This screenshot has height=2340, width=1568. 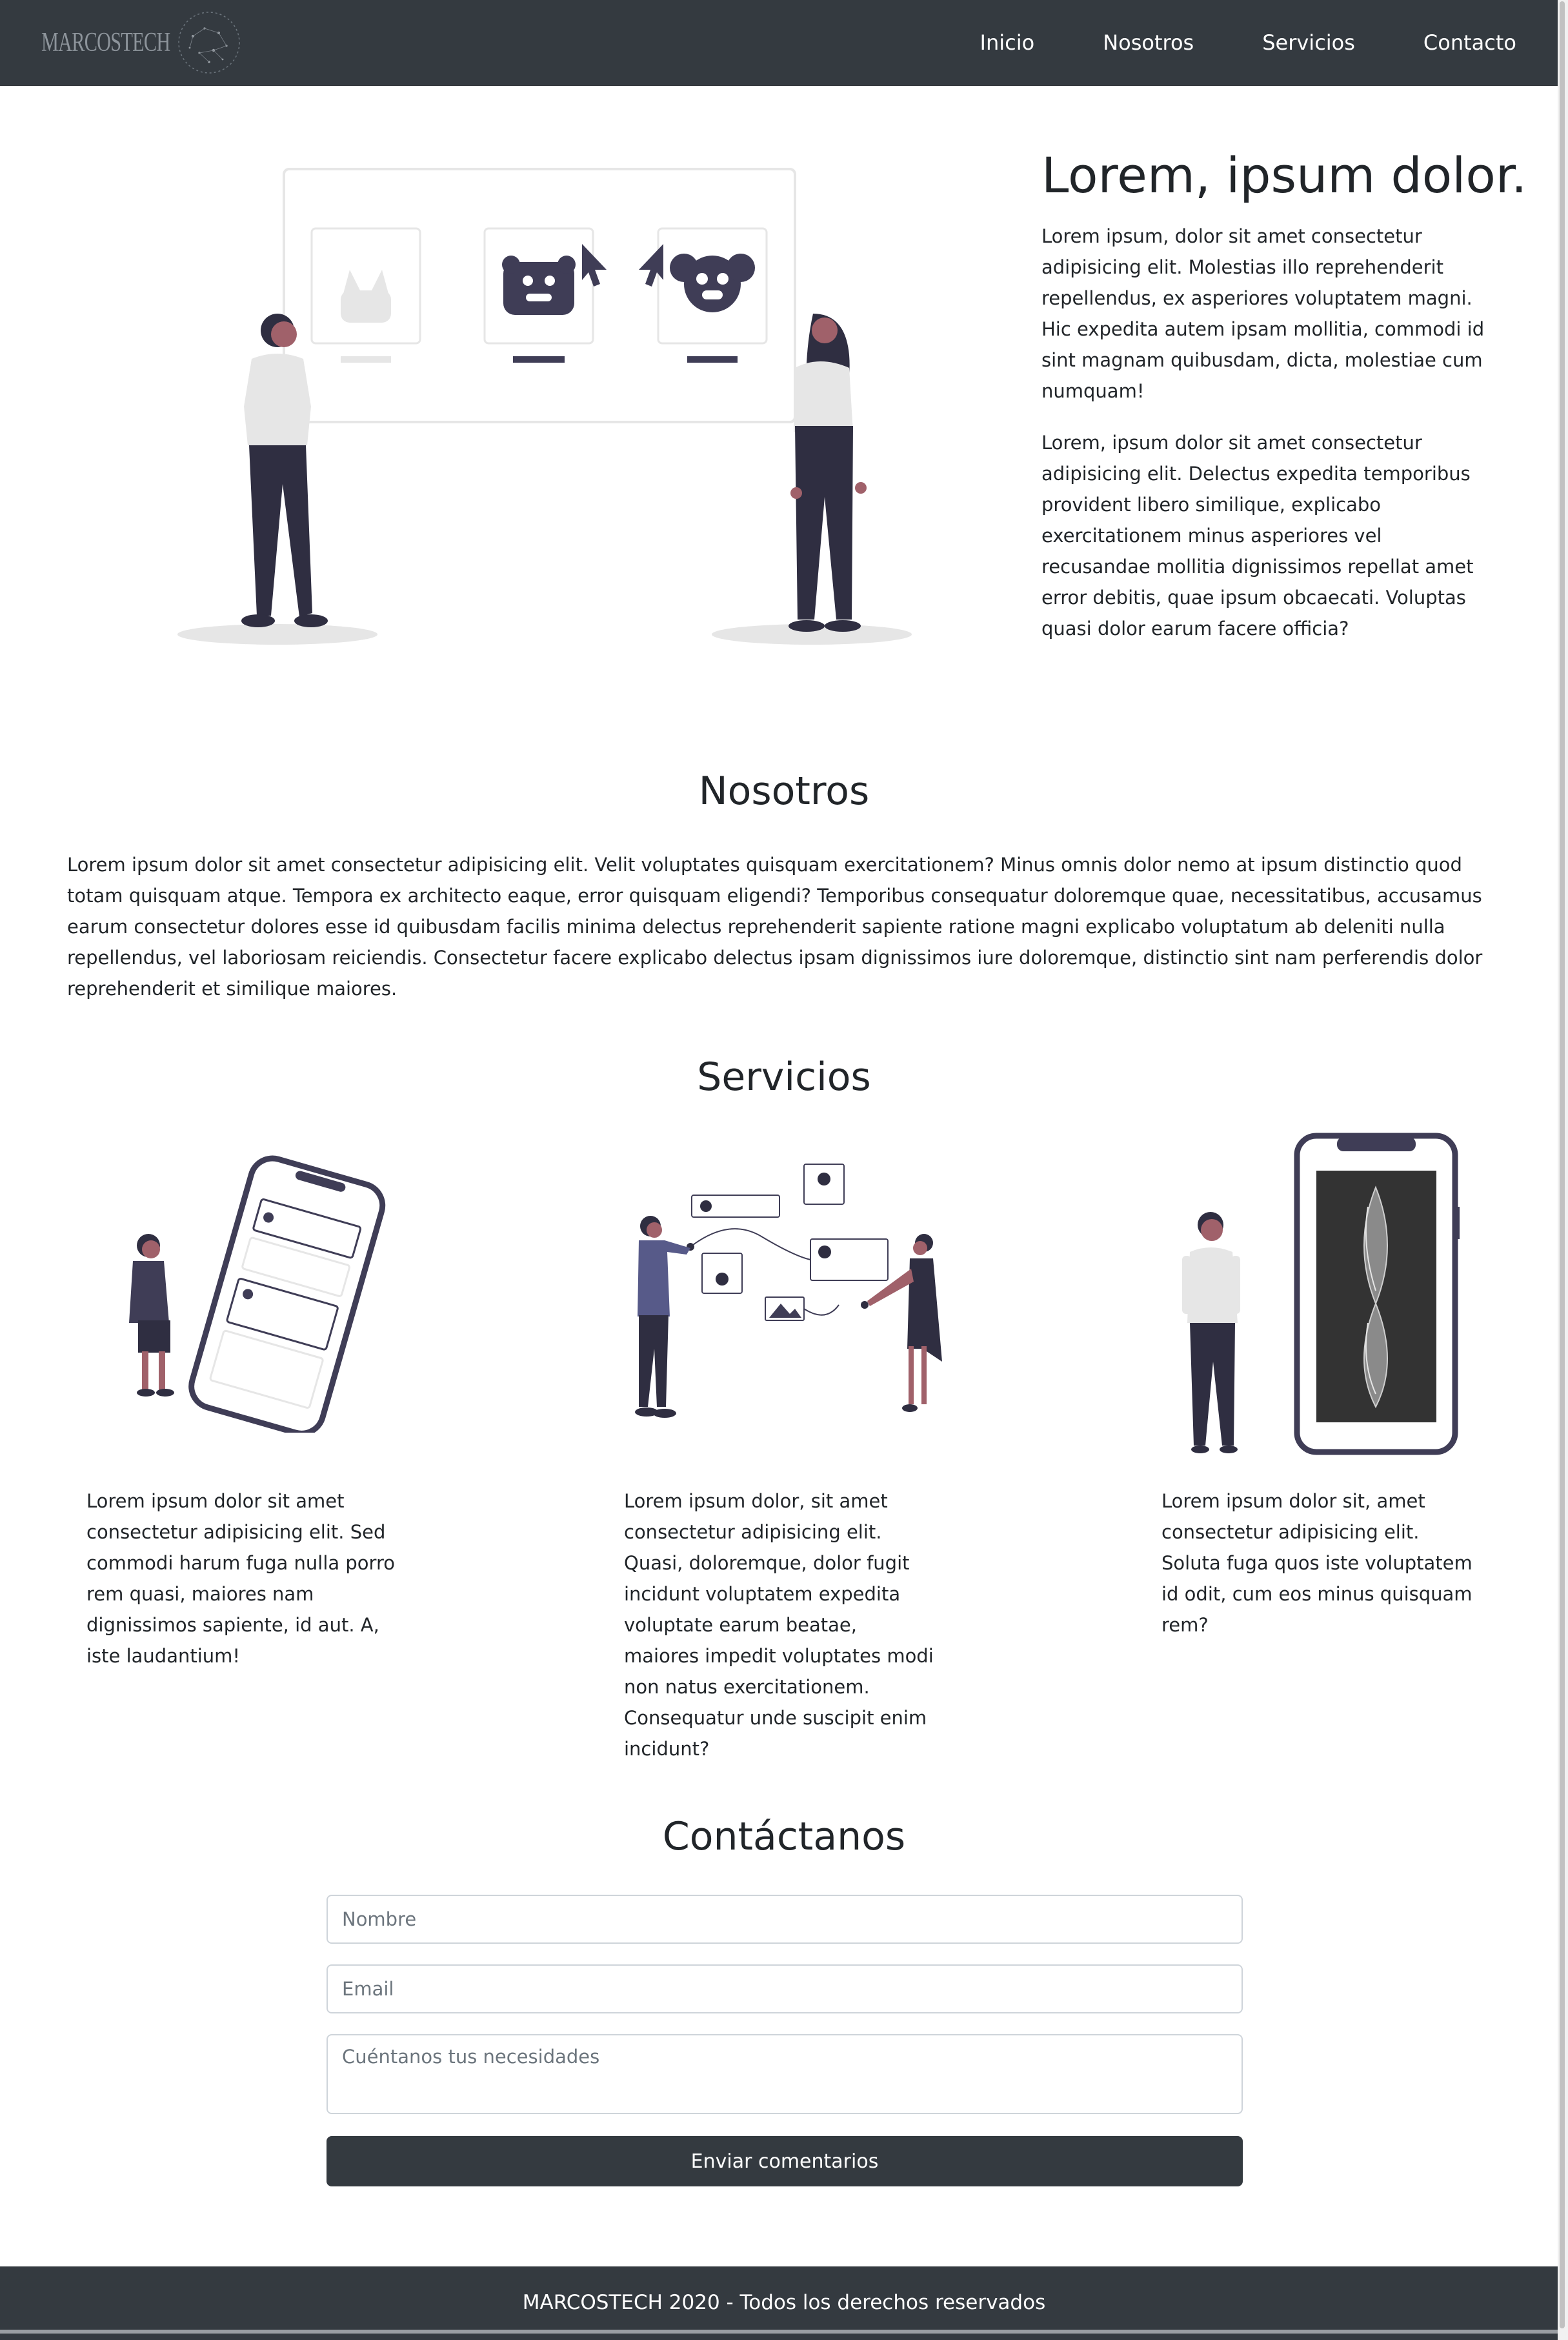 I want to click on service-2-illustration, so click(x=788, y=1291).